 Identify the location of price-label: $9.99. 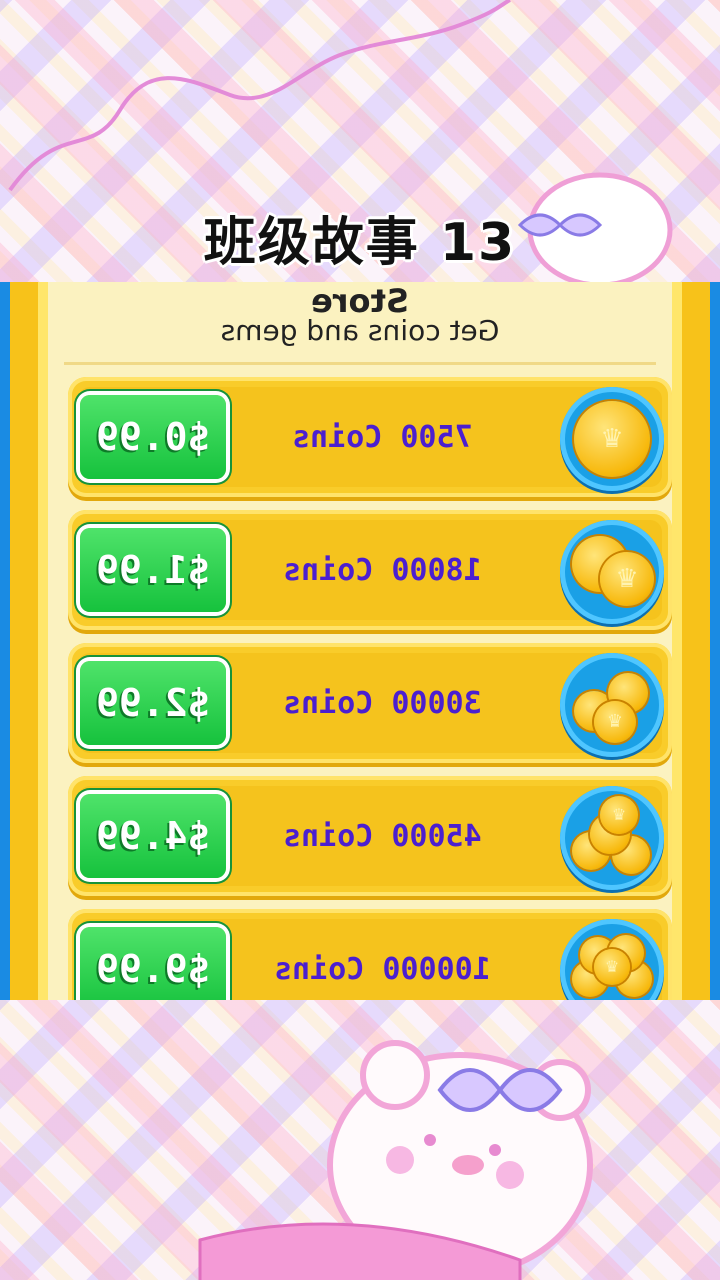
(153, 969).